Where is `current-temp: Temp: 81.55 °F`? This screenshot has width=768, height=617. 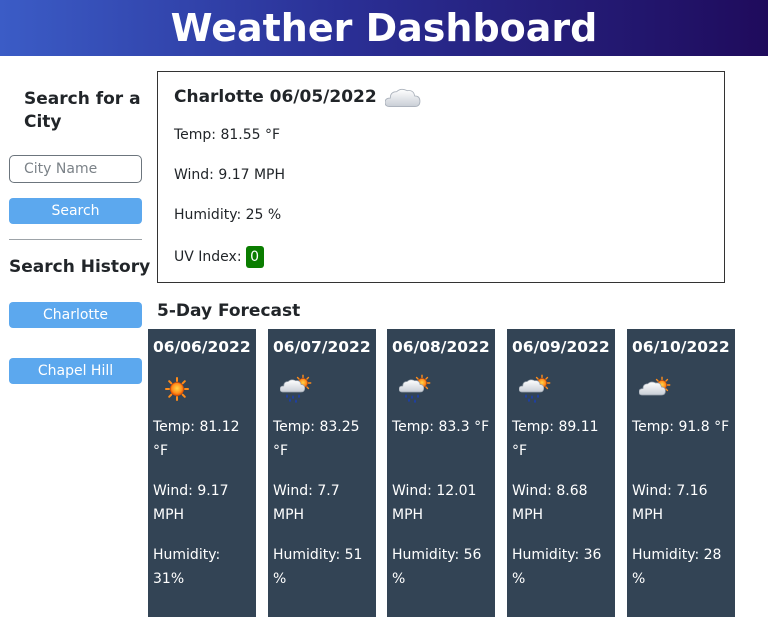
current-temp: Temp: 81.55 °F is located at coordinates (227, 135).